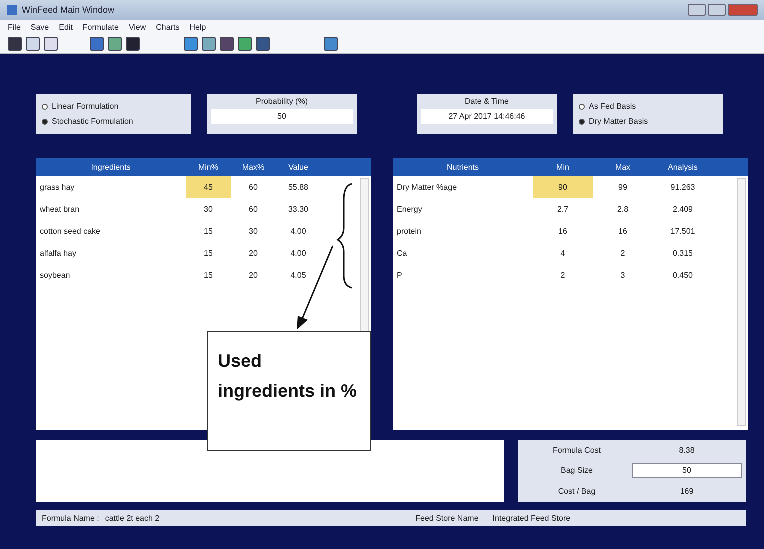 The height and width of the screenshot is (549, 764). Describe the element at coordinates (741, 302) in the screenshot. I see `scrollbar` at that location.